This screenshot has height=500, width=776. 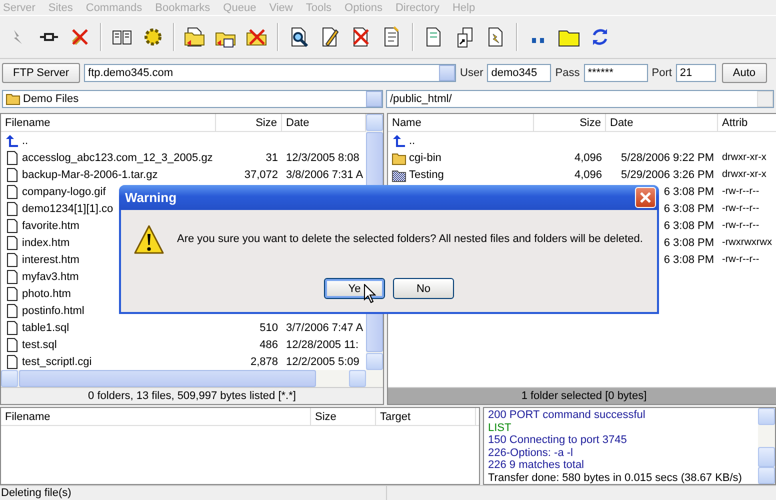 What do you see at coordinates (747, 242) in the screenshot?
I see `file-attributes: -rwxrwxrwx` at bounding box center [747, 242].